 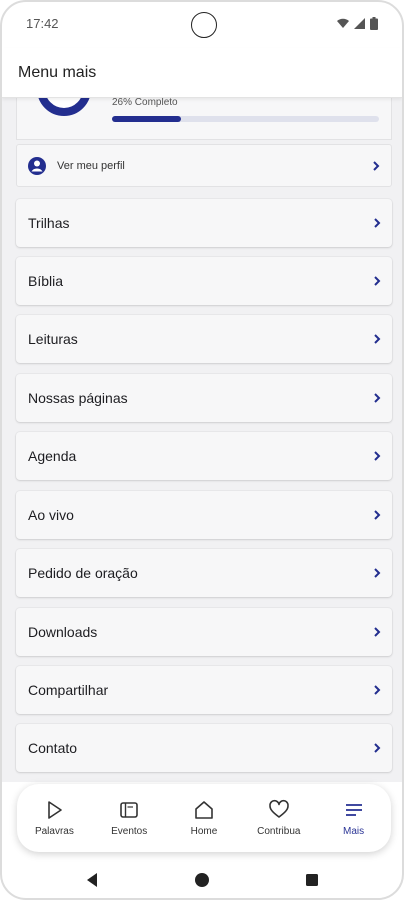 What do you see at coordinates (204, 690) in the screenshot?
I see `menu-item-compartilhar: Compartilhar` at bounding box center [204, 690].